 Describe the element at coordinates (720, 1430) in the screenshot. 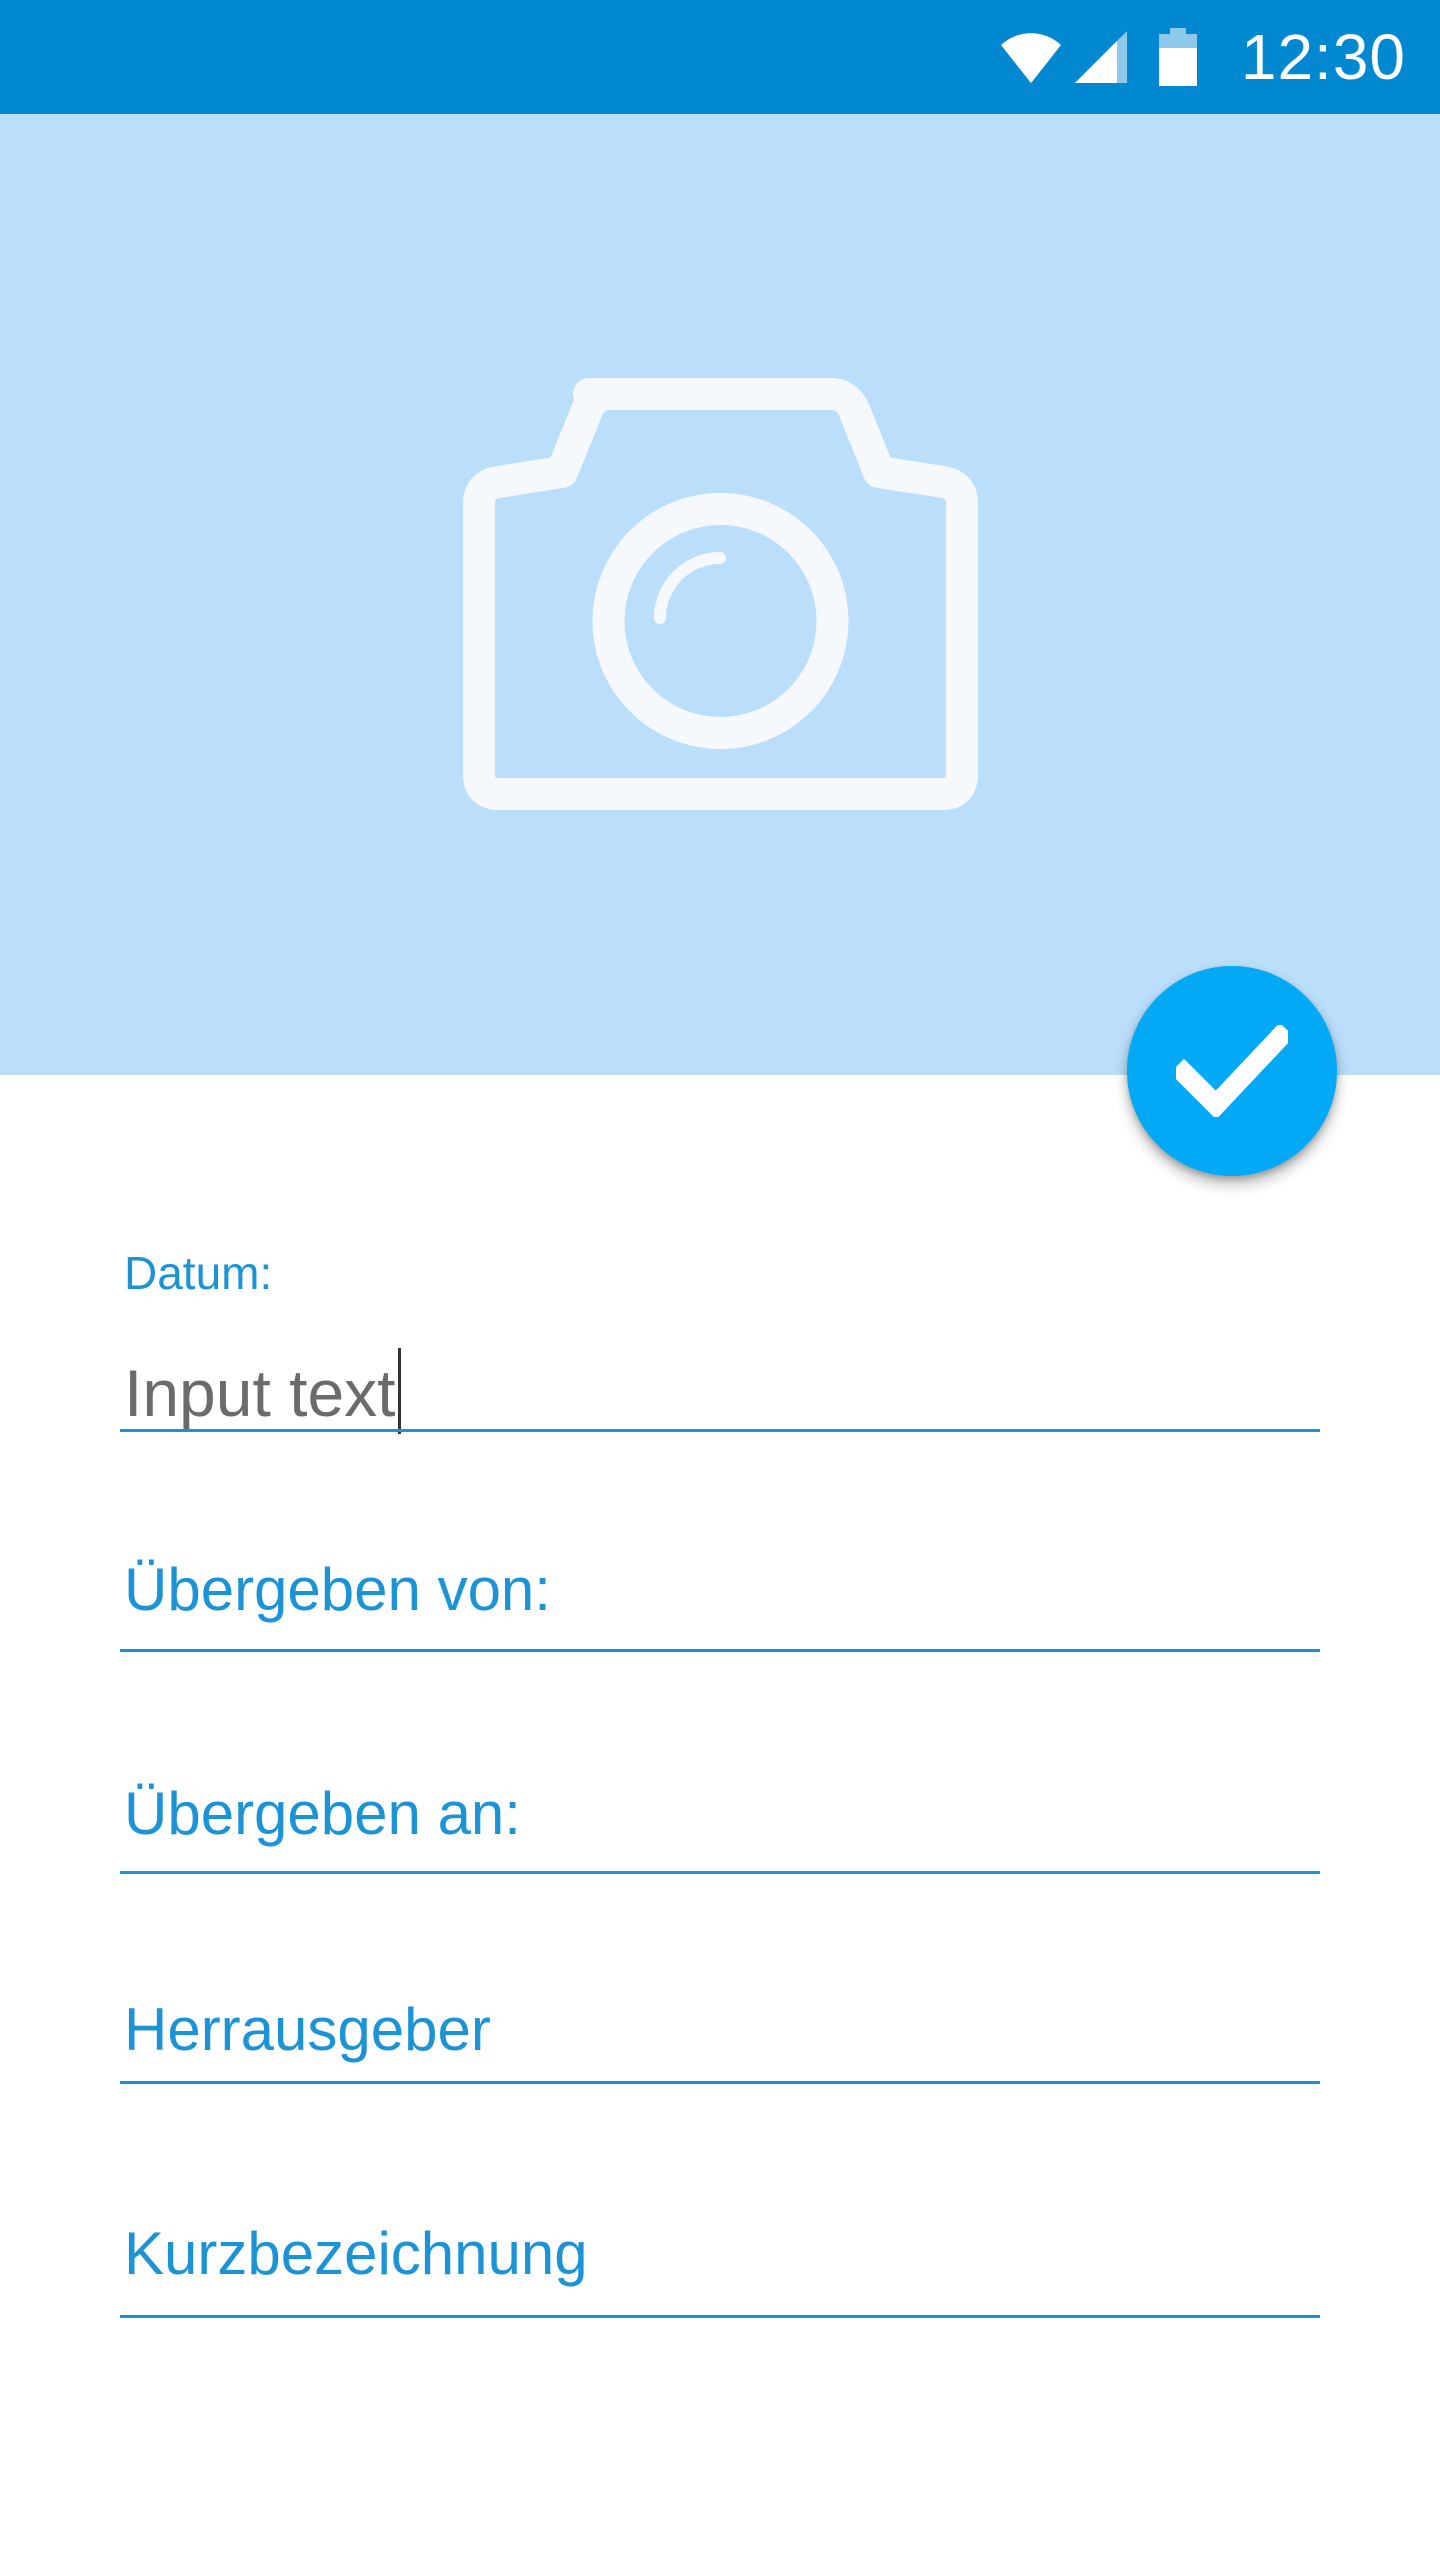

I see `datum-underline` at that location.